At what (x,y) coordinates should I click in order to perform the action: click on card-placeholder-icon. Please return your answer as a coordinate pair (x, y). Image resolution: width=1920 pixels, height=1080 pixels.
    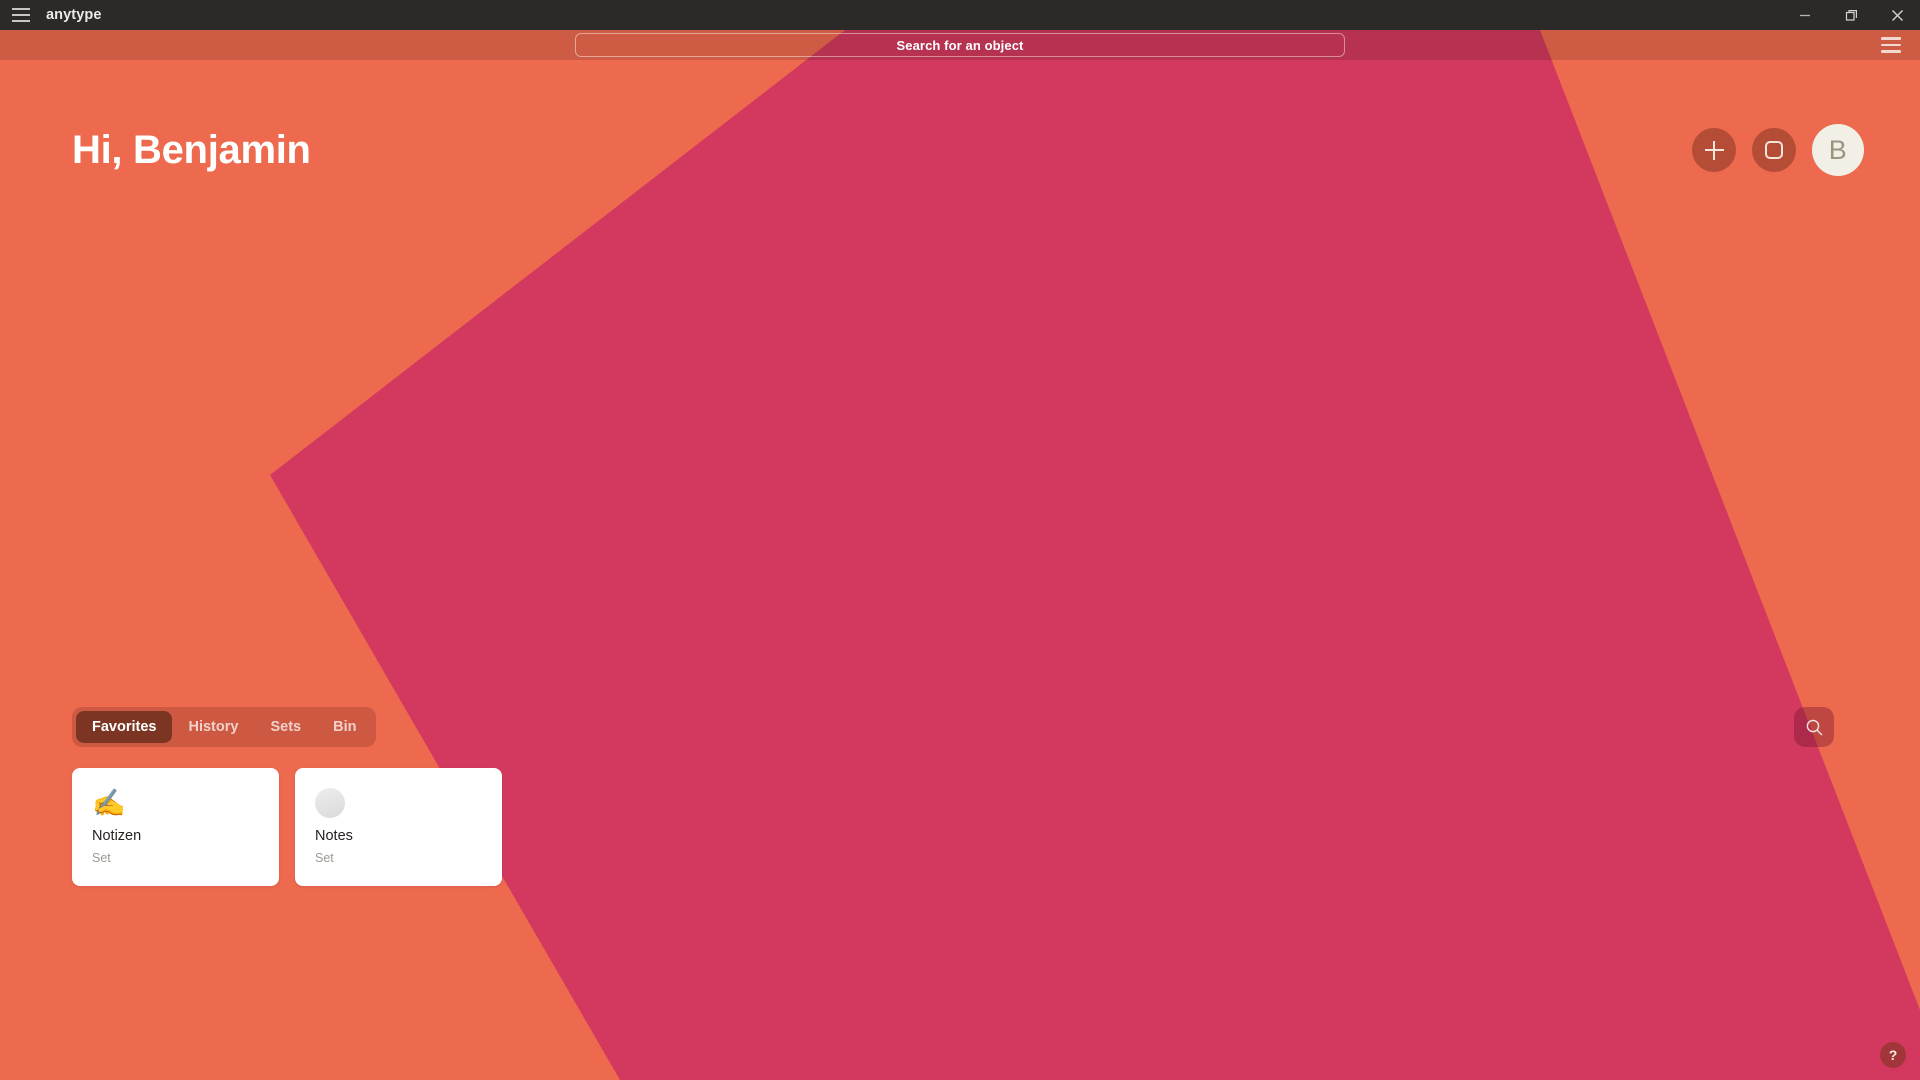
    Looking at the image, I should click on (398, 803).